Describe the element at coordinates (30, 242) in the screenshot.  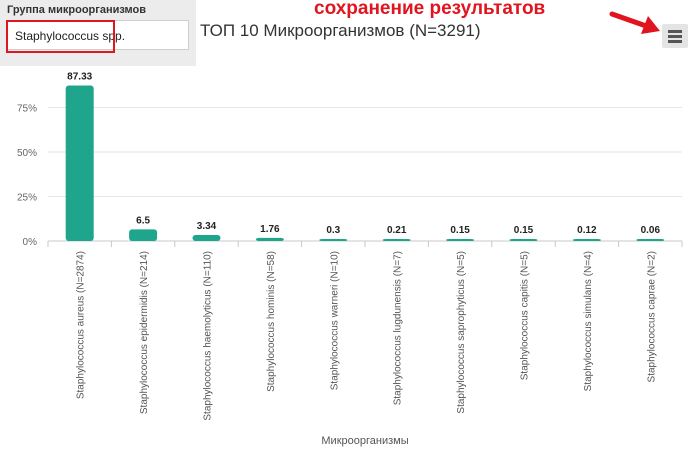
I see `y-tick-label: 0%` at that location.